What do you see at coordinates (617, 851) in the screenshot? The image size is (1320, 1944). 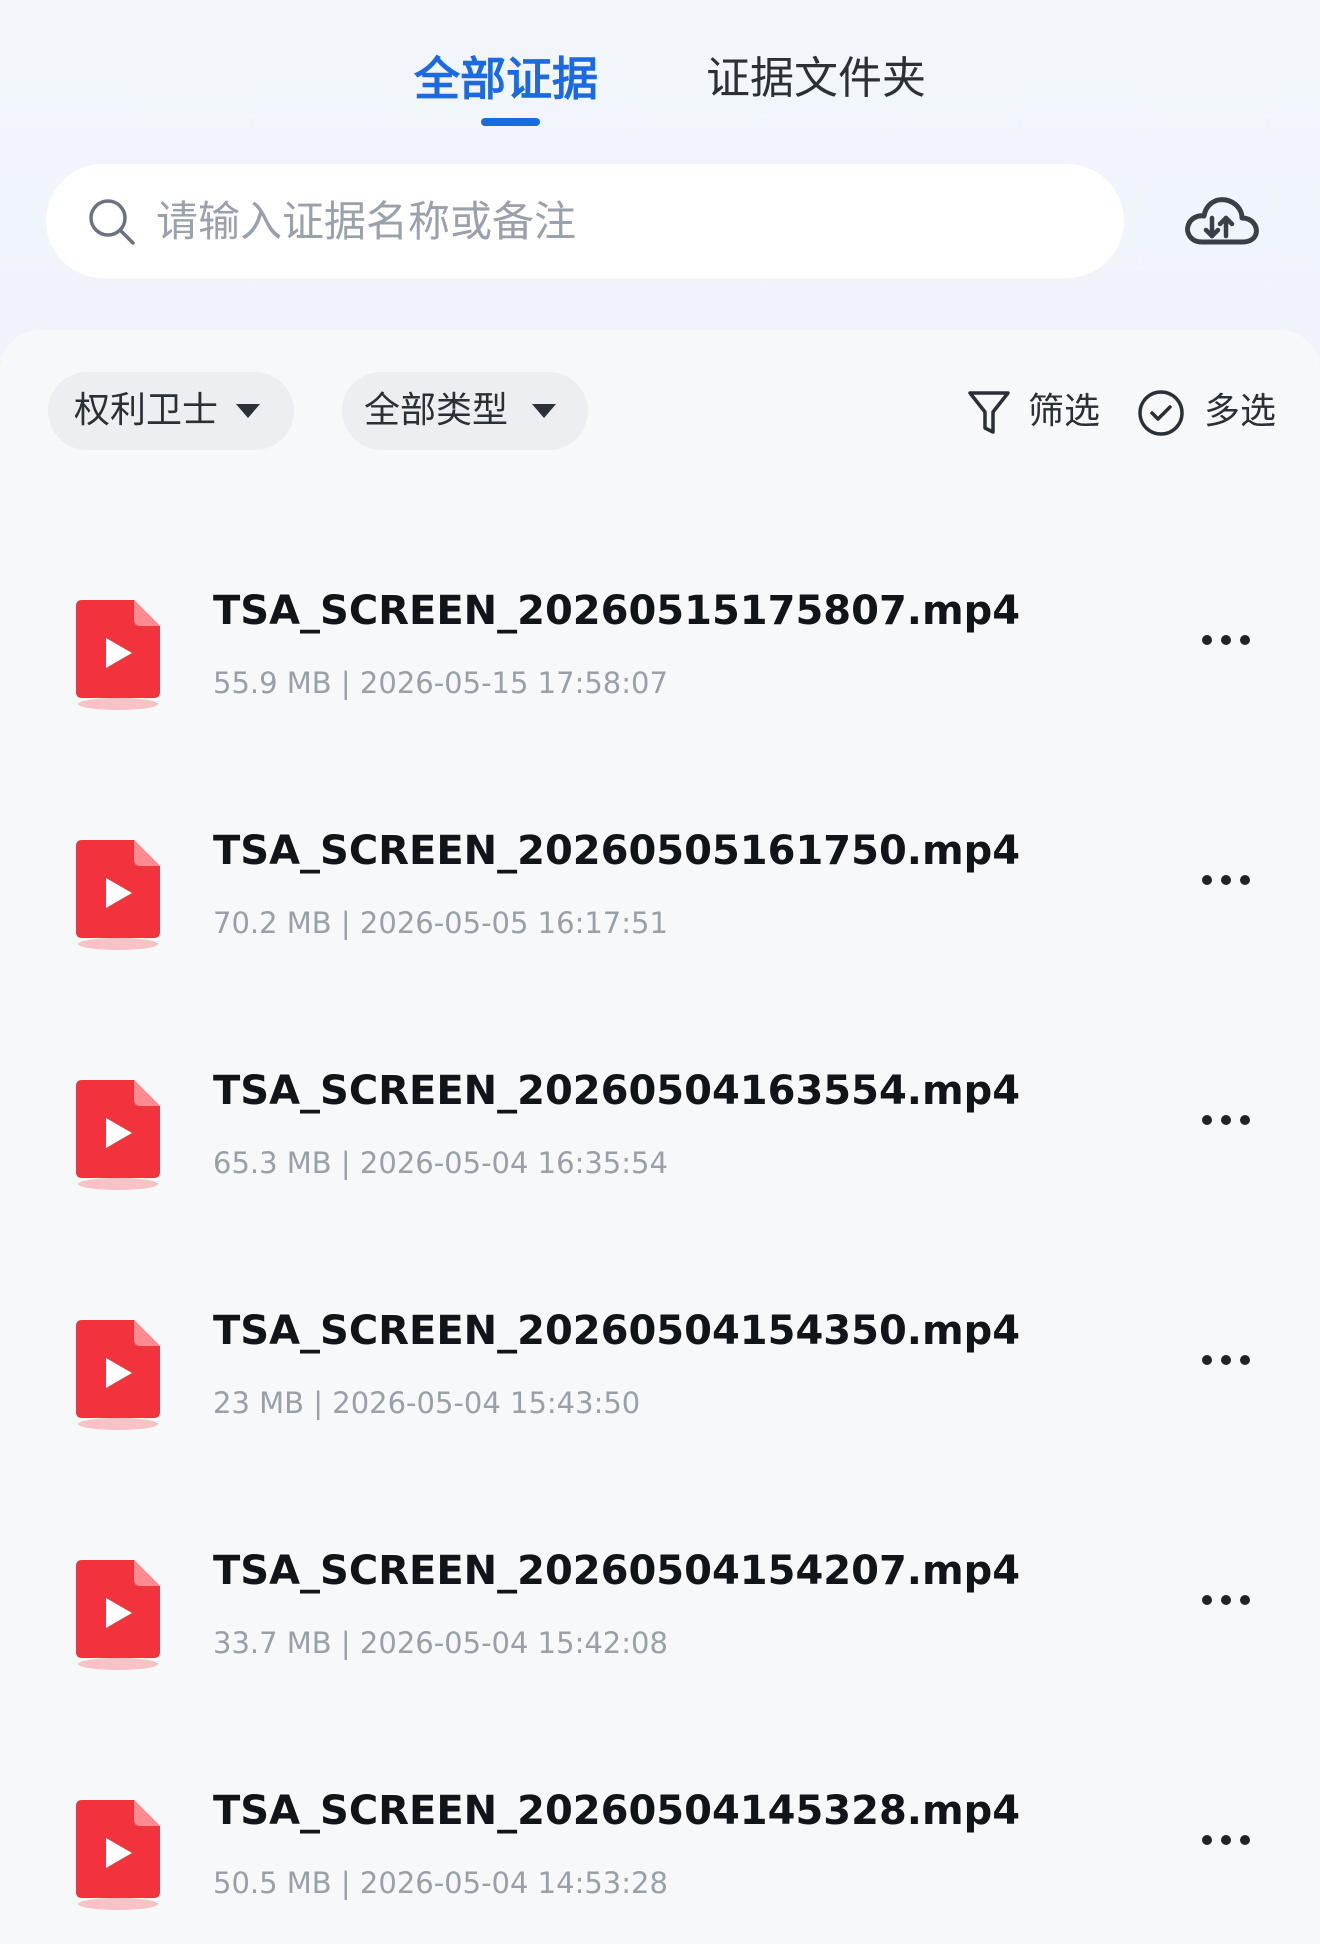 I see `file-name: TSA_SCREEN_20260505161750.mp4` at bounding box center [617, 851].